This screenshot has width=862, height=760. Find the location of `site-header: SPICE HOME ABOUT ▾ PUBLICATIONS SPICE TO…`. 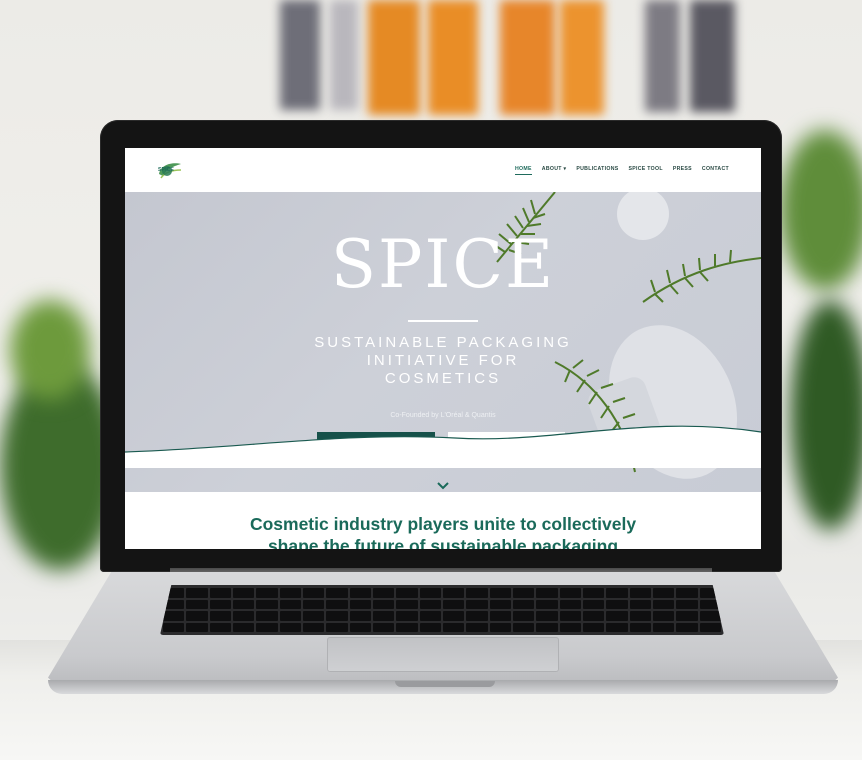

site-header: SPICE HOME ABOUT ▾ PUBLICATIONS SPICE TO… is located at coordinates (443, 170).